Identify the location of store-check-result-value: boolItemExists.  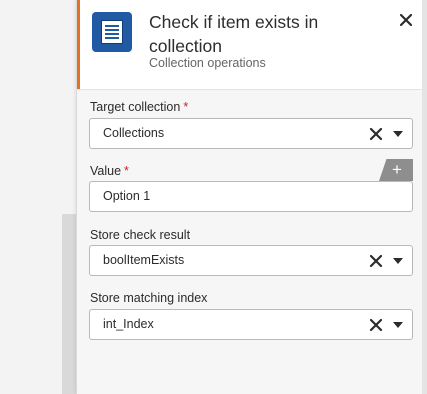
(144, 260).